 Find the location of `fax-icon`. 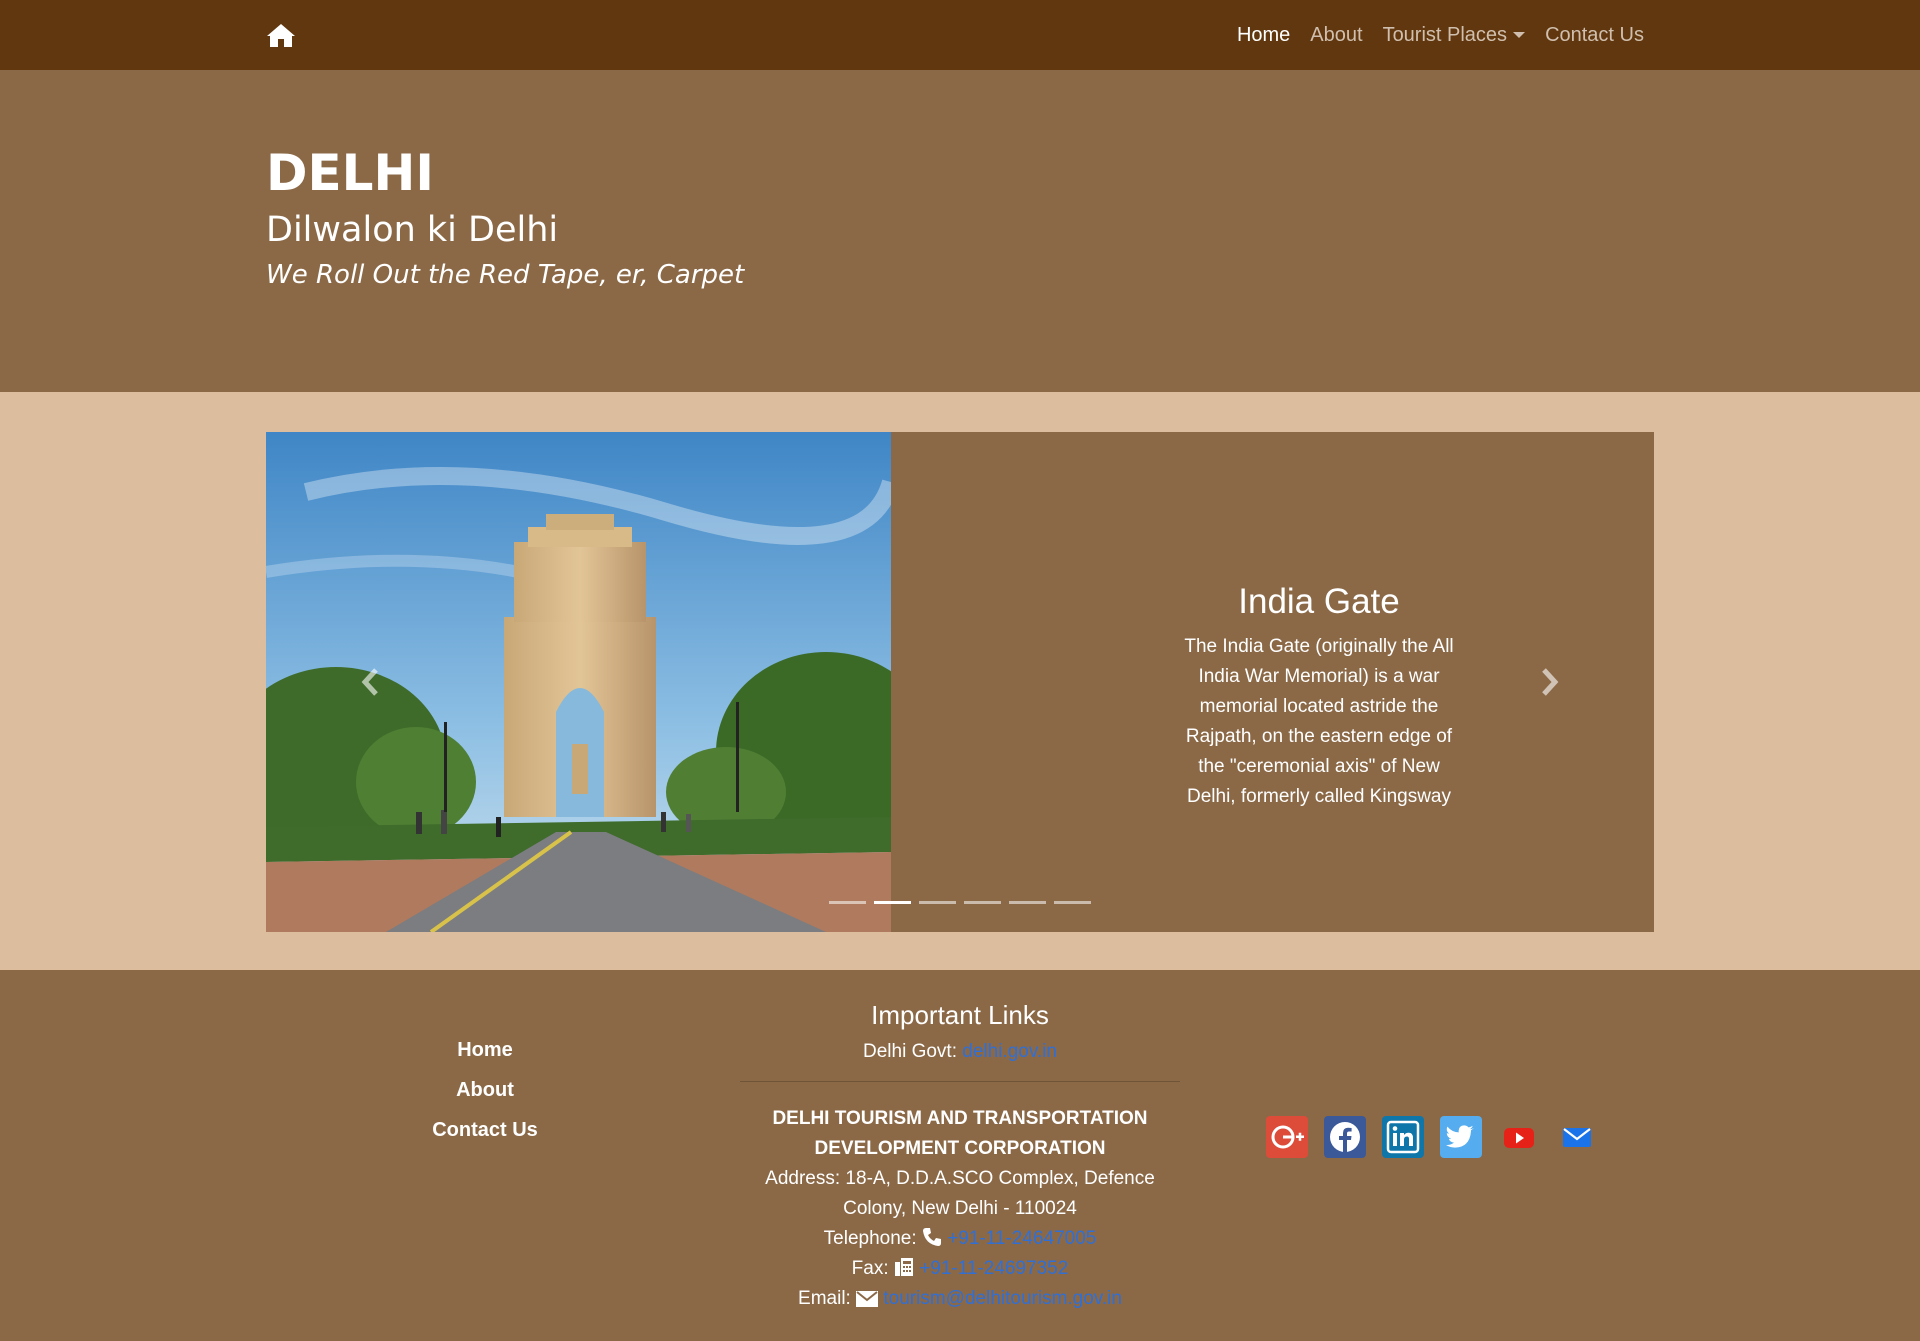

fax-icon is located at coordinates (903, 1267).